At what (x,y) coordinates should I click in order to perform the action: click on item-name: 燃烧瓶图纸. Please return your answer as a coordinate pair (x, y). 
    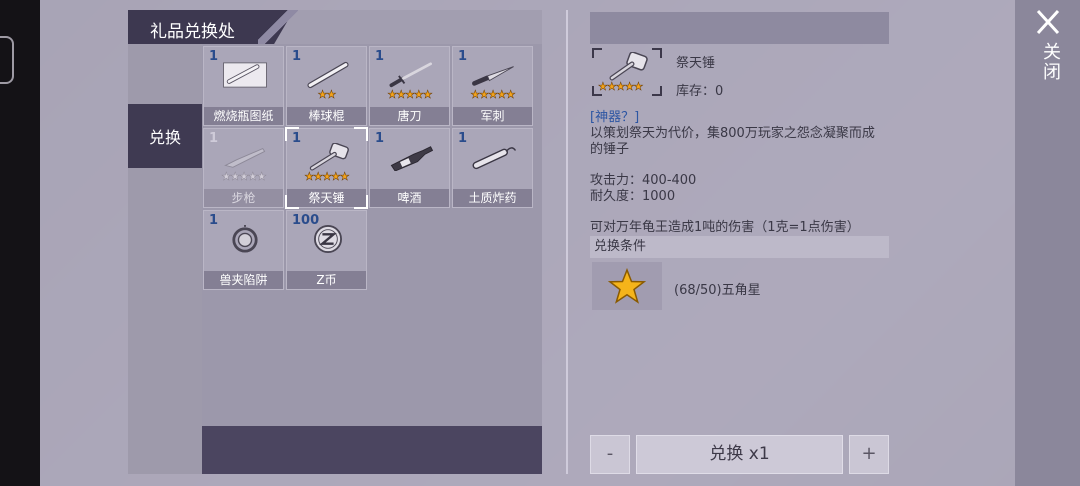
    Looking at the image, I should click on (243, 116).